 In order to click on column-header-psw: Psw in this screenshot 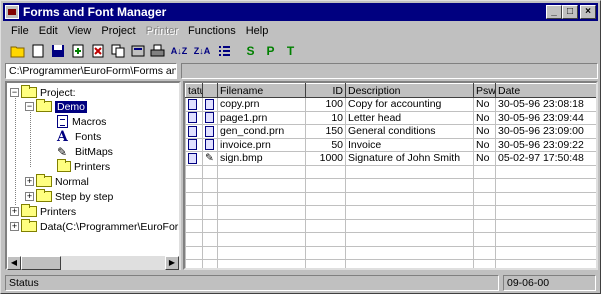, I will do `click(484, 90)`.